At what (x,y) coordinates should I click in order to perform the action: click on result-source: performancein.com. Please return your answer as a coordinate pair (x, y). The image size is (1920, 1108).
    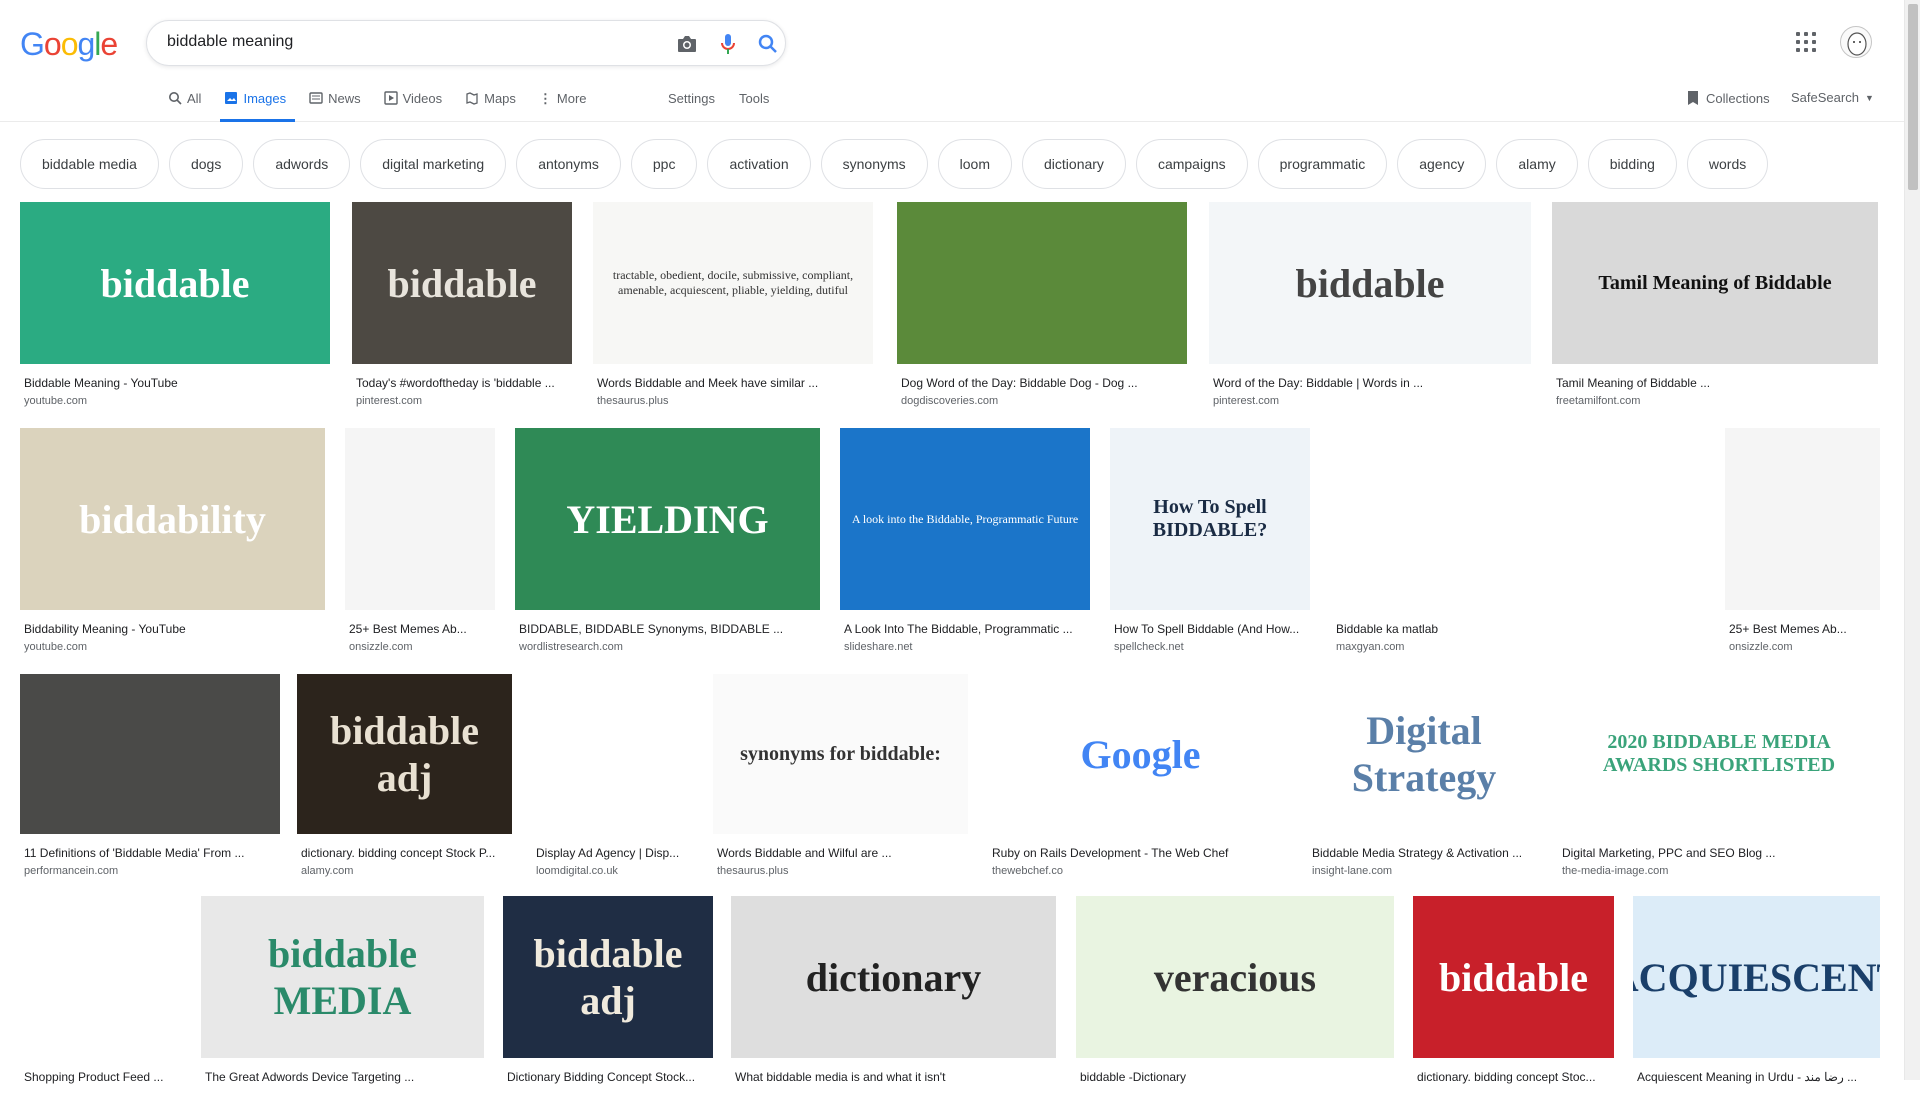
    Looking at the image, I should click on (71, 871).